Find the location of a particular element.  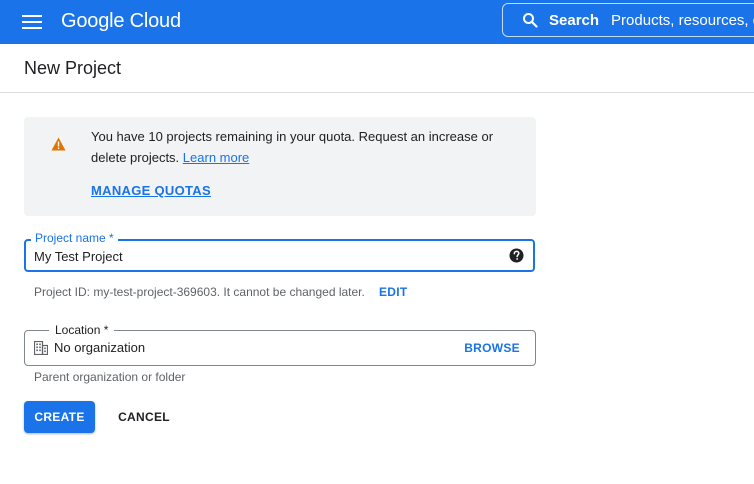

search-bar: Search Products, resources, d is located at coordinates (628, 20).